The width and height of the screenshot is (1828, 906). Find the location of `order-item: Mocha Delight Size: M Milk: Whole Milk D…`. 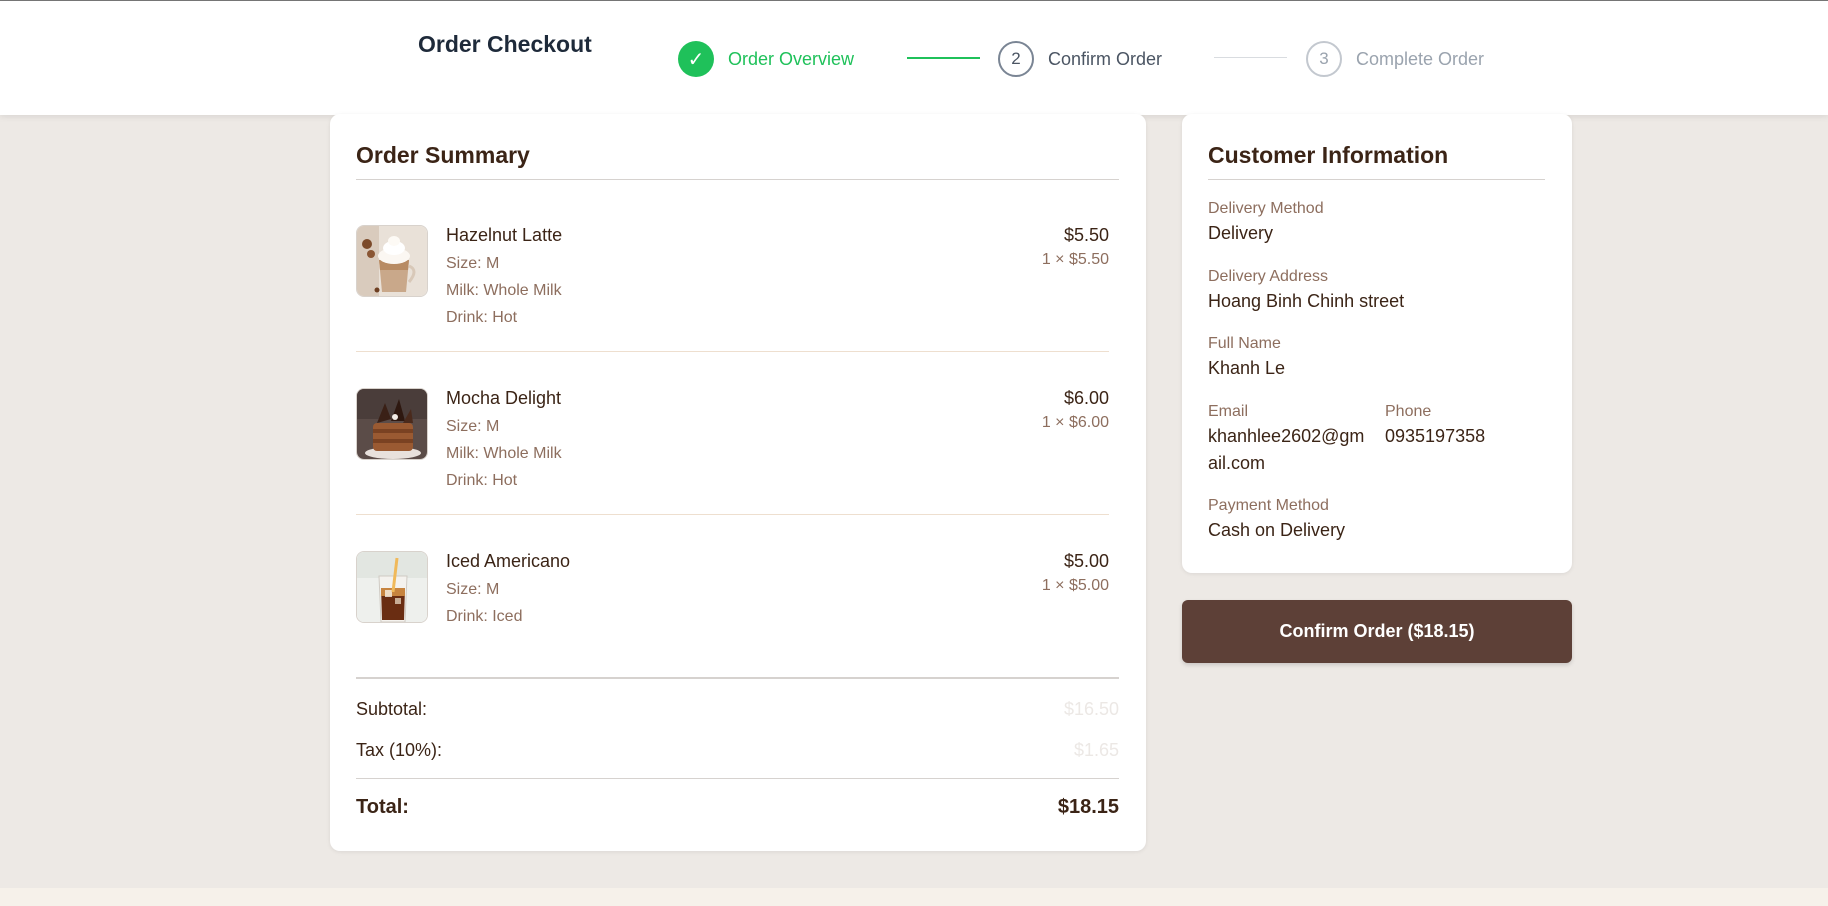

order-item: Mocha Delight Size: M Milk: Whole Milk D… is located at coordinates (732, 458).